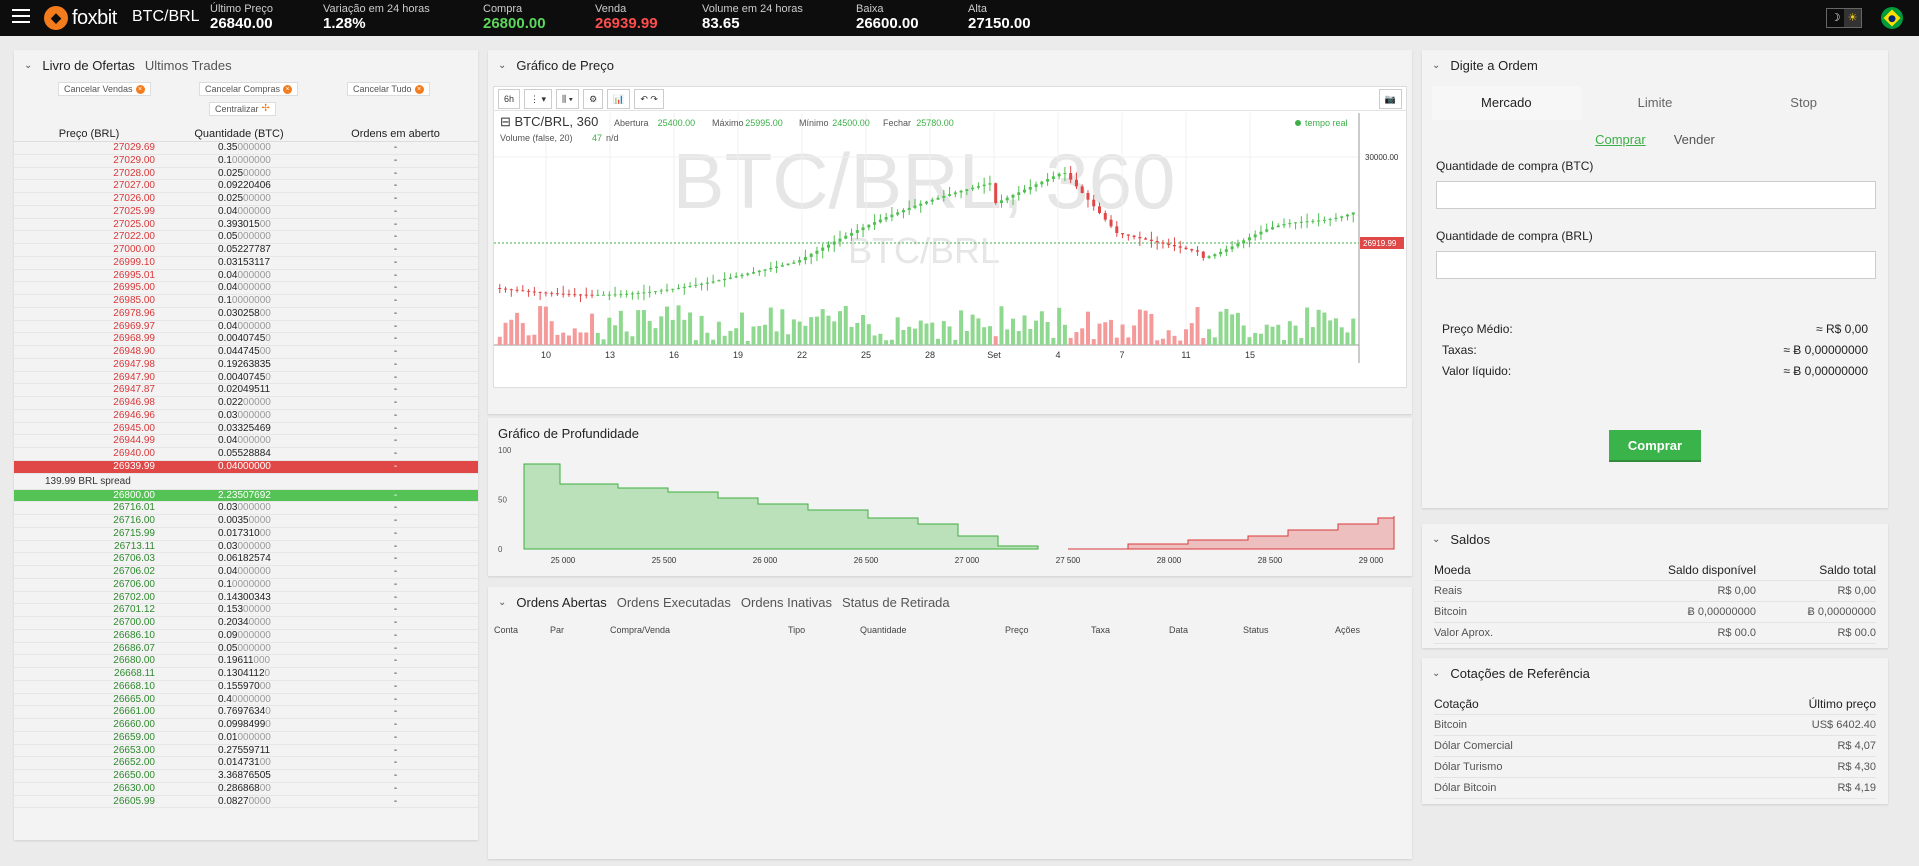 Image resolution: width=1919 pixels, height=866 pixels. I want to click on pair-selector: BTC/BRL, so click(166, 17).